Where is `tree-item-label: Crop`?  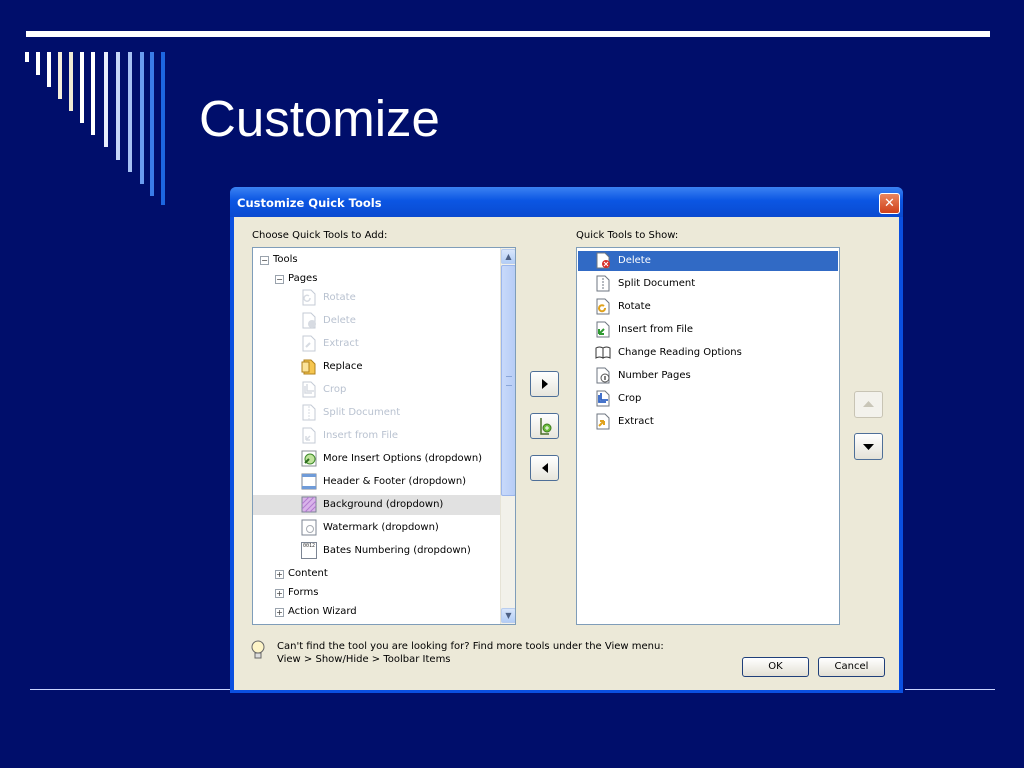 tree-item-label: Crop is located at coordinates (335, 389).